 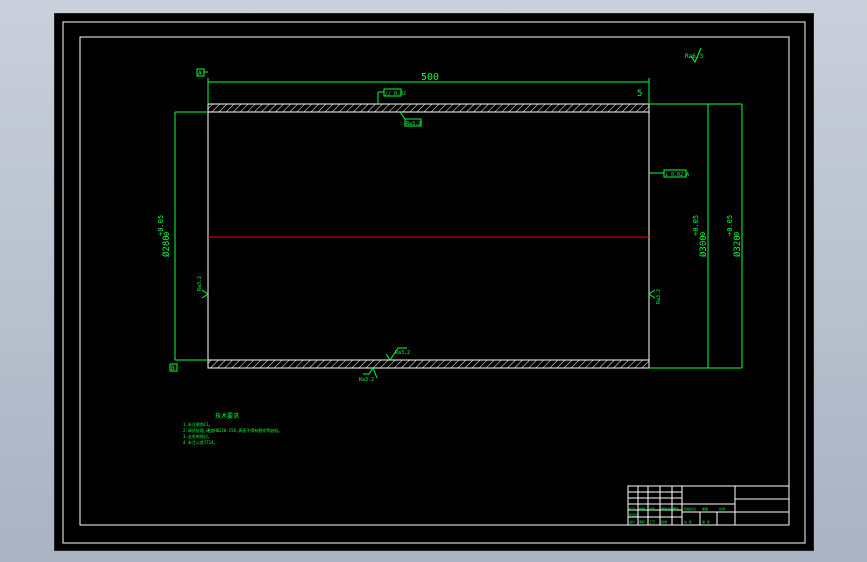 I want to click on top-tolerance-text: 5, so click(x=639, y=94).